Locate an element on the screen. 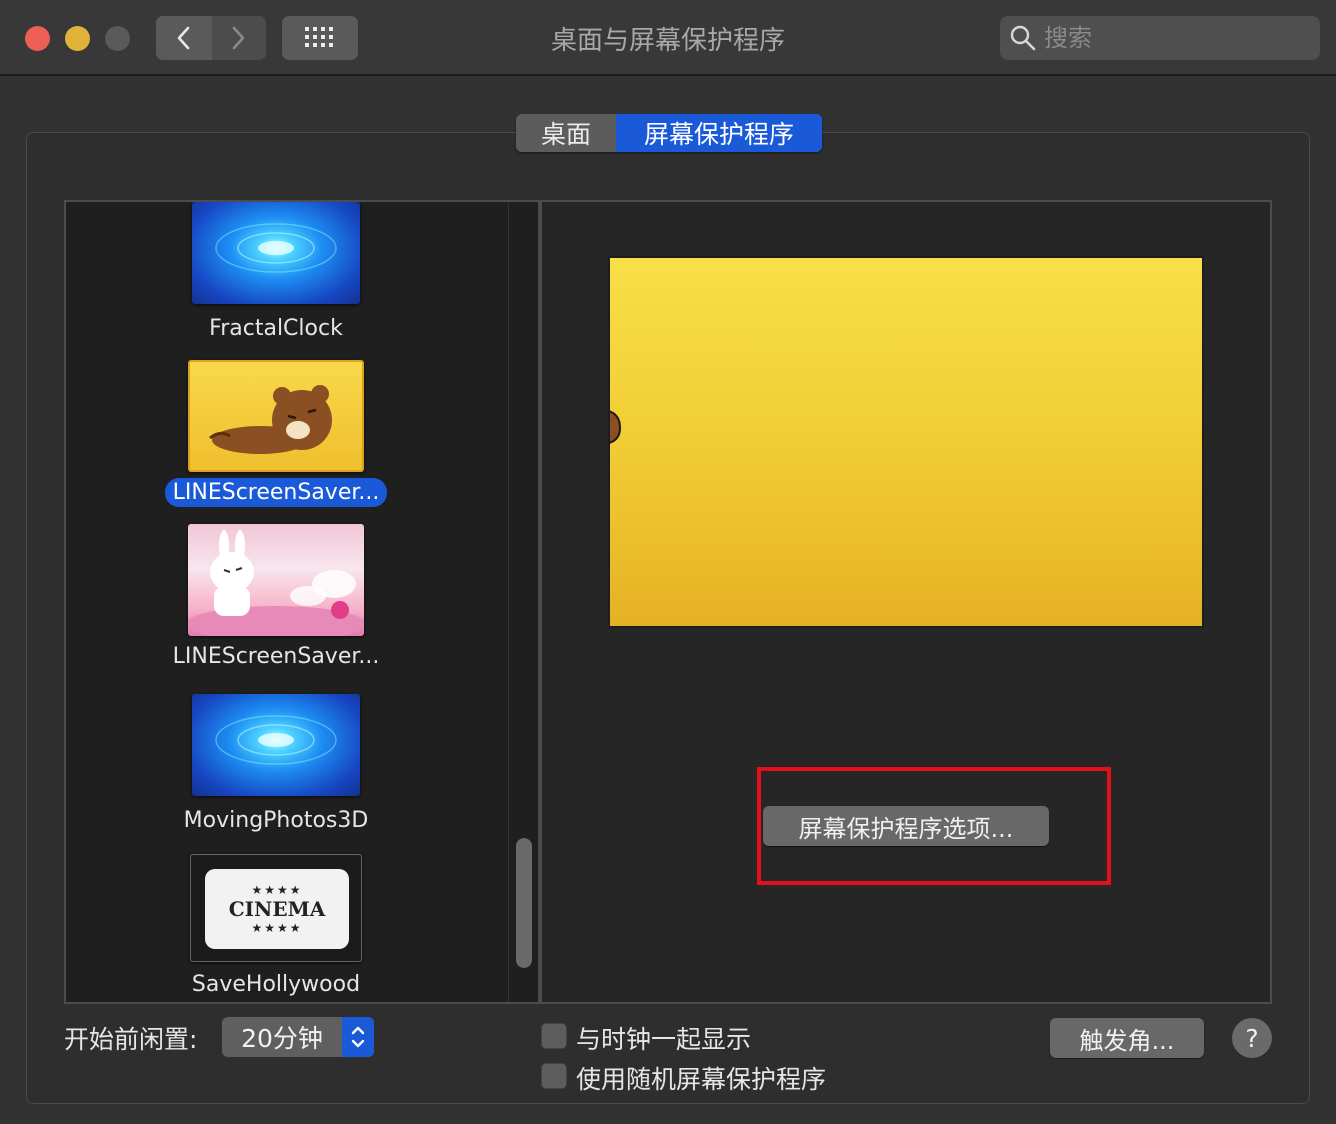  list-item-label: SaveHollywood is located at coordinates (276, 984).